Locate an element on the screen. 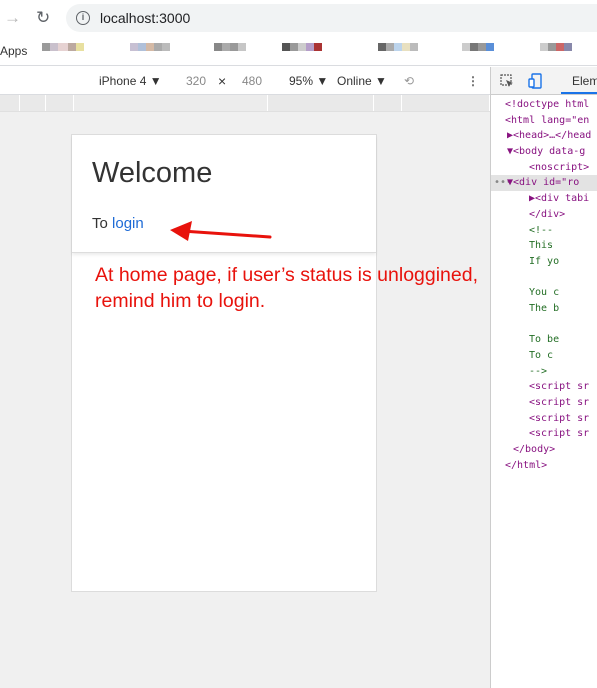  dom-tree-line: </div> is located at coordinates (544, 215).